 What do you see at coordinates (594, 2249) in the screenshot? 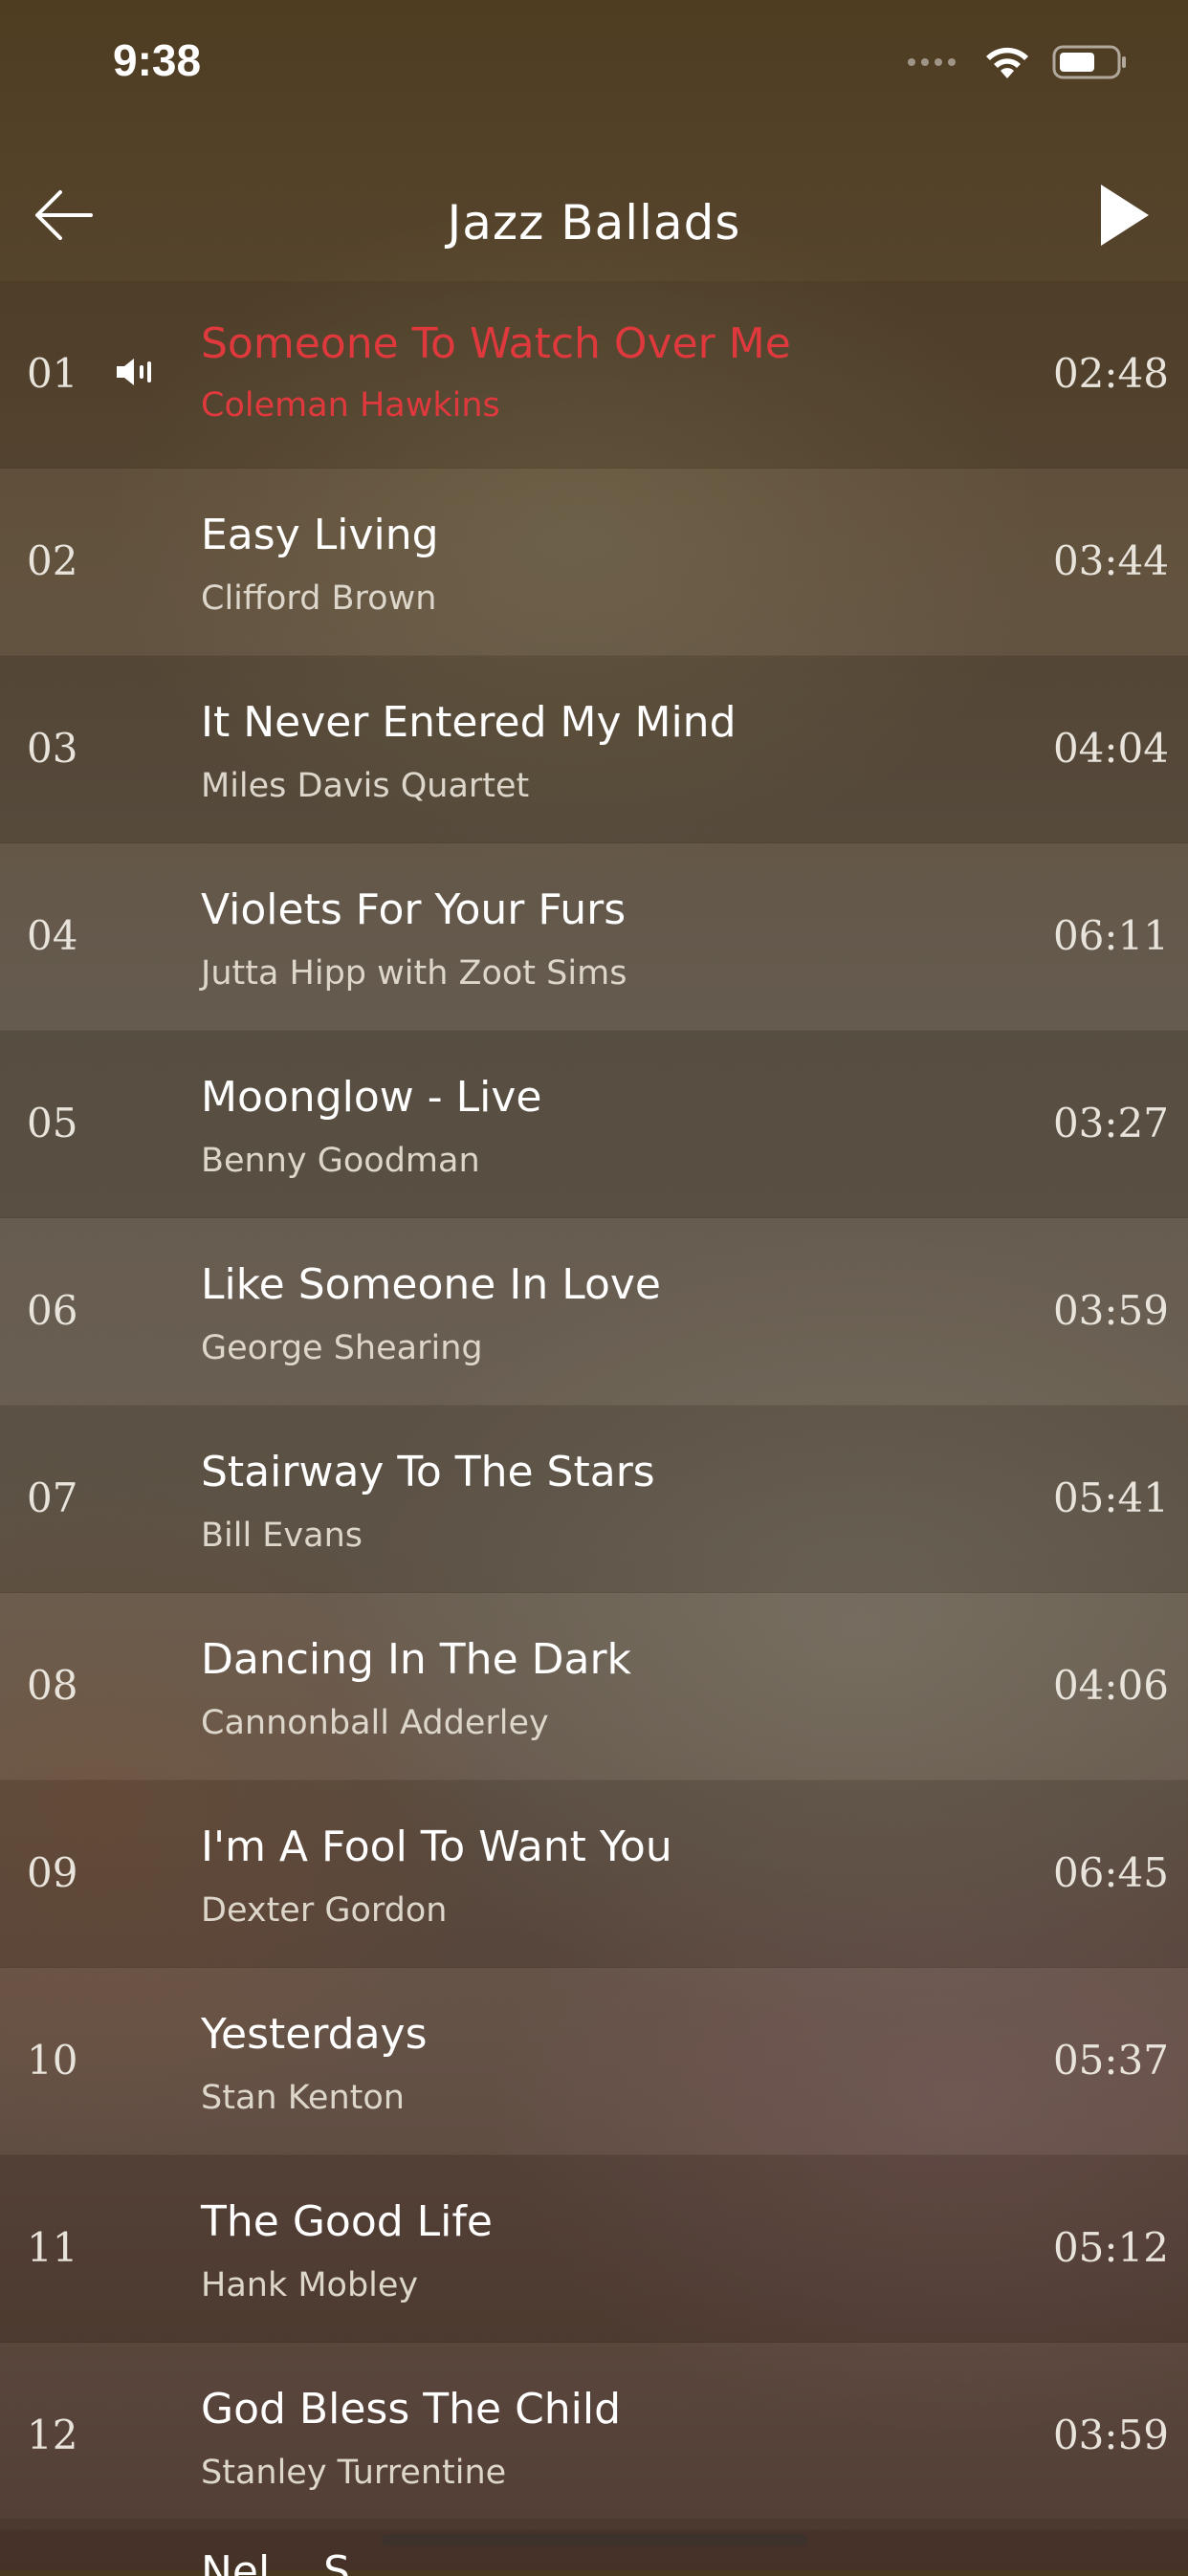
I see `track-row: 11 The Good Life Hank Mobley 05:12` at bounding box center [594, 2249].